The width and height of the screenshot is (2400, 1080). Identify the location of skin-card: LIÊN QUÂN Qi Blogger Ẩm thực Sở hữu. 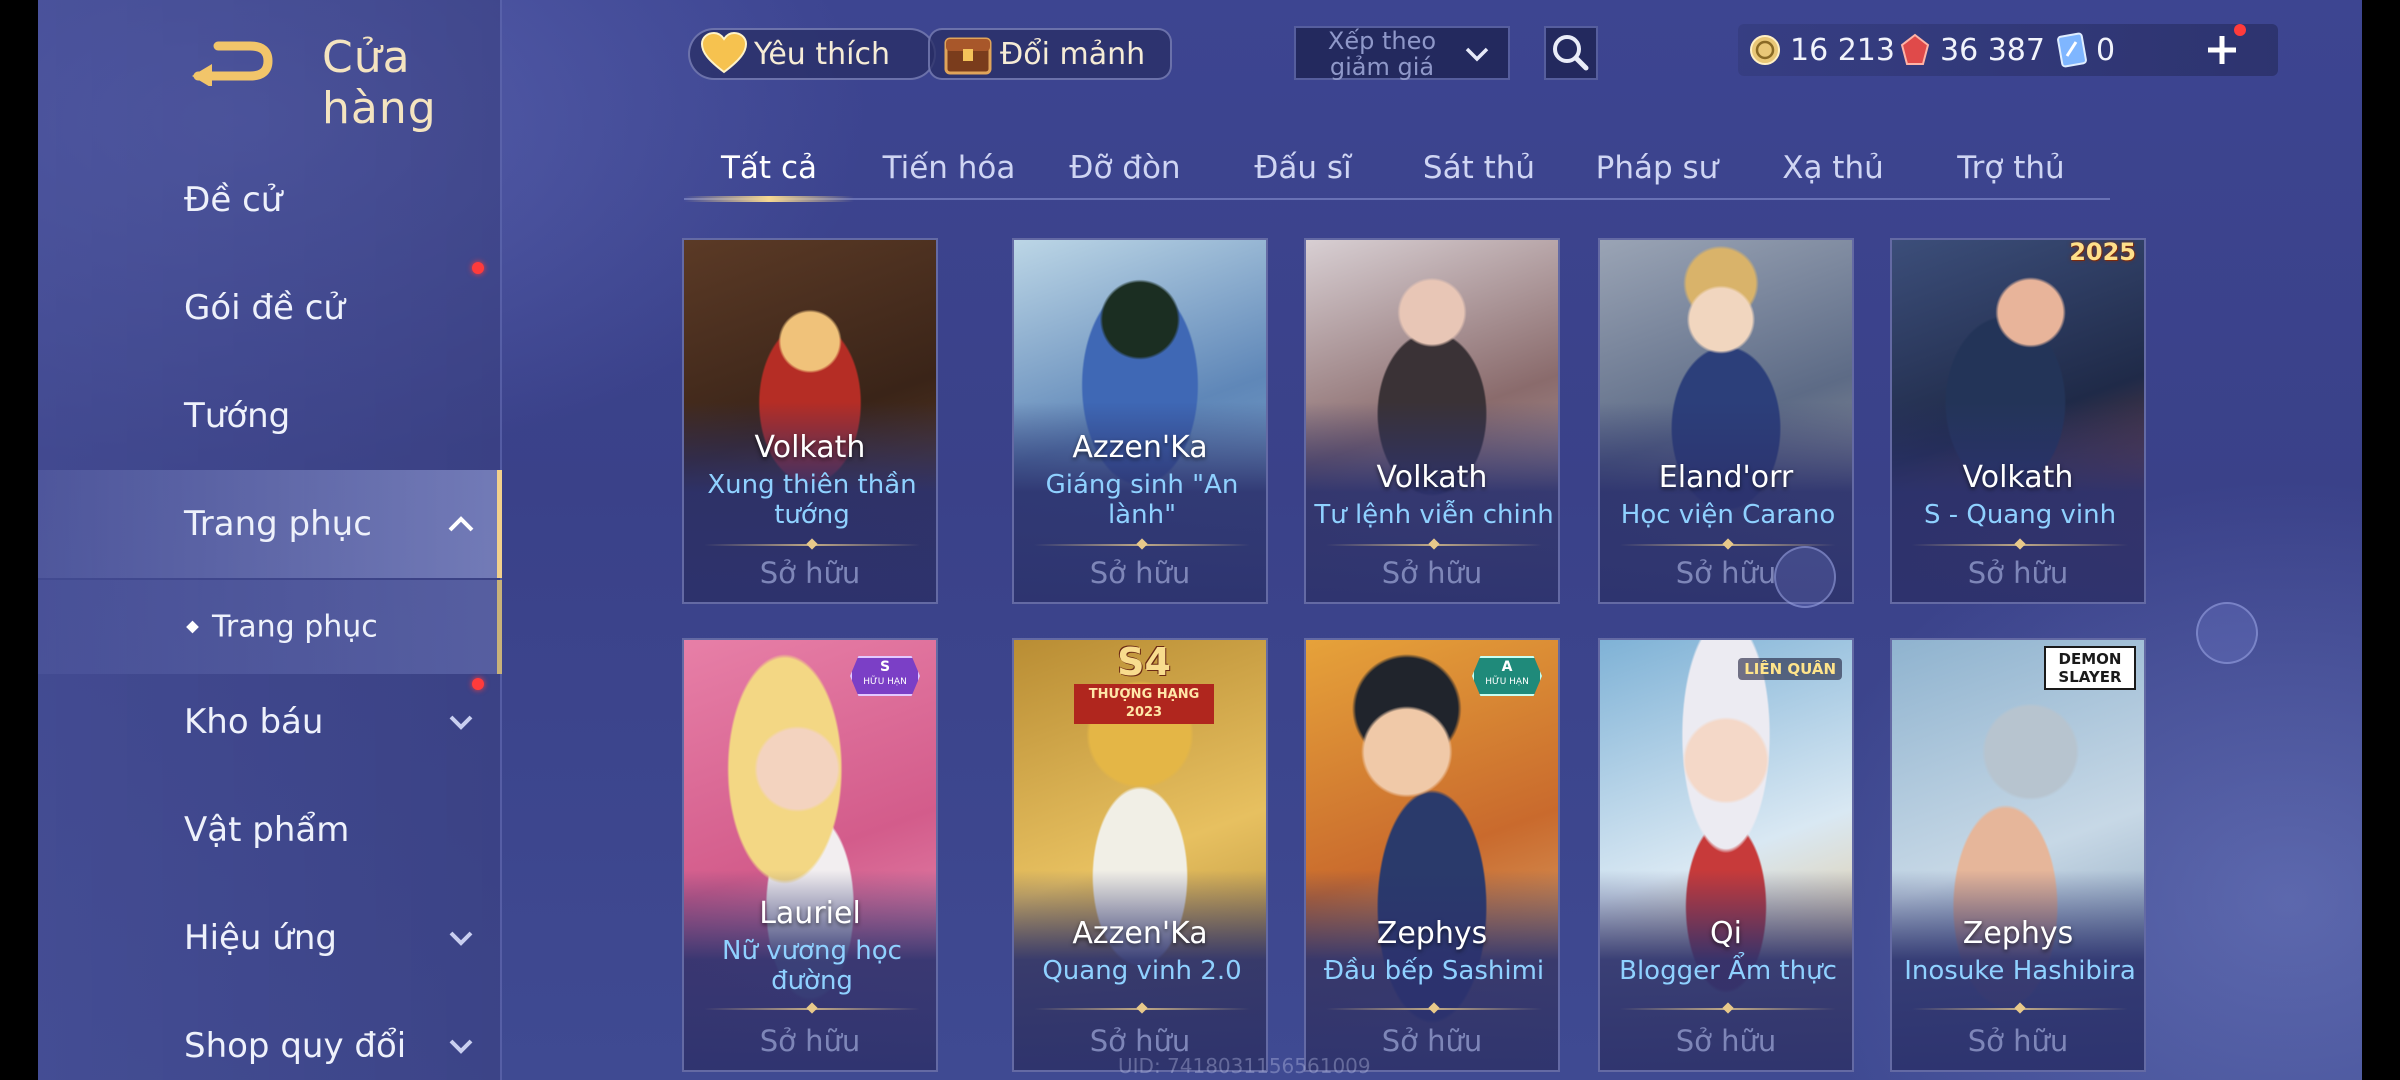
(1726, 855).